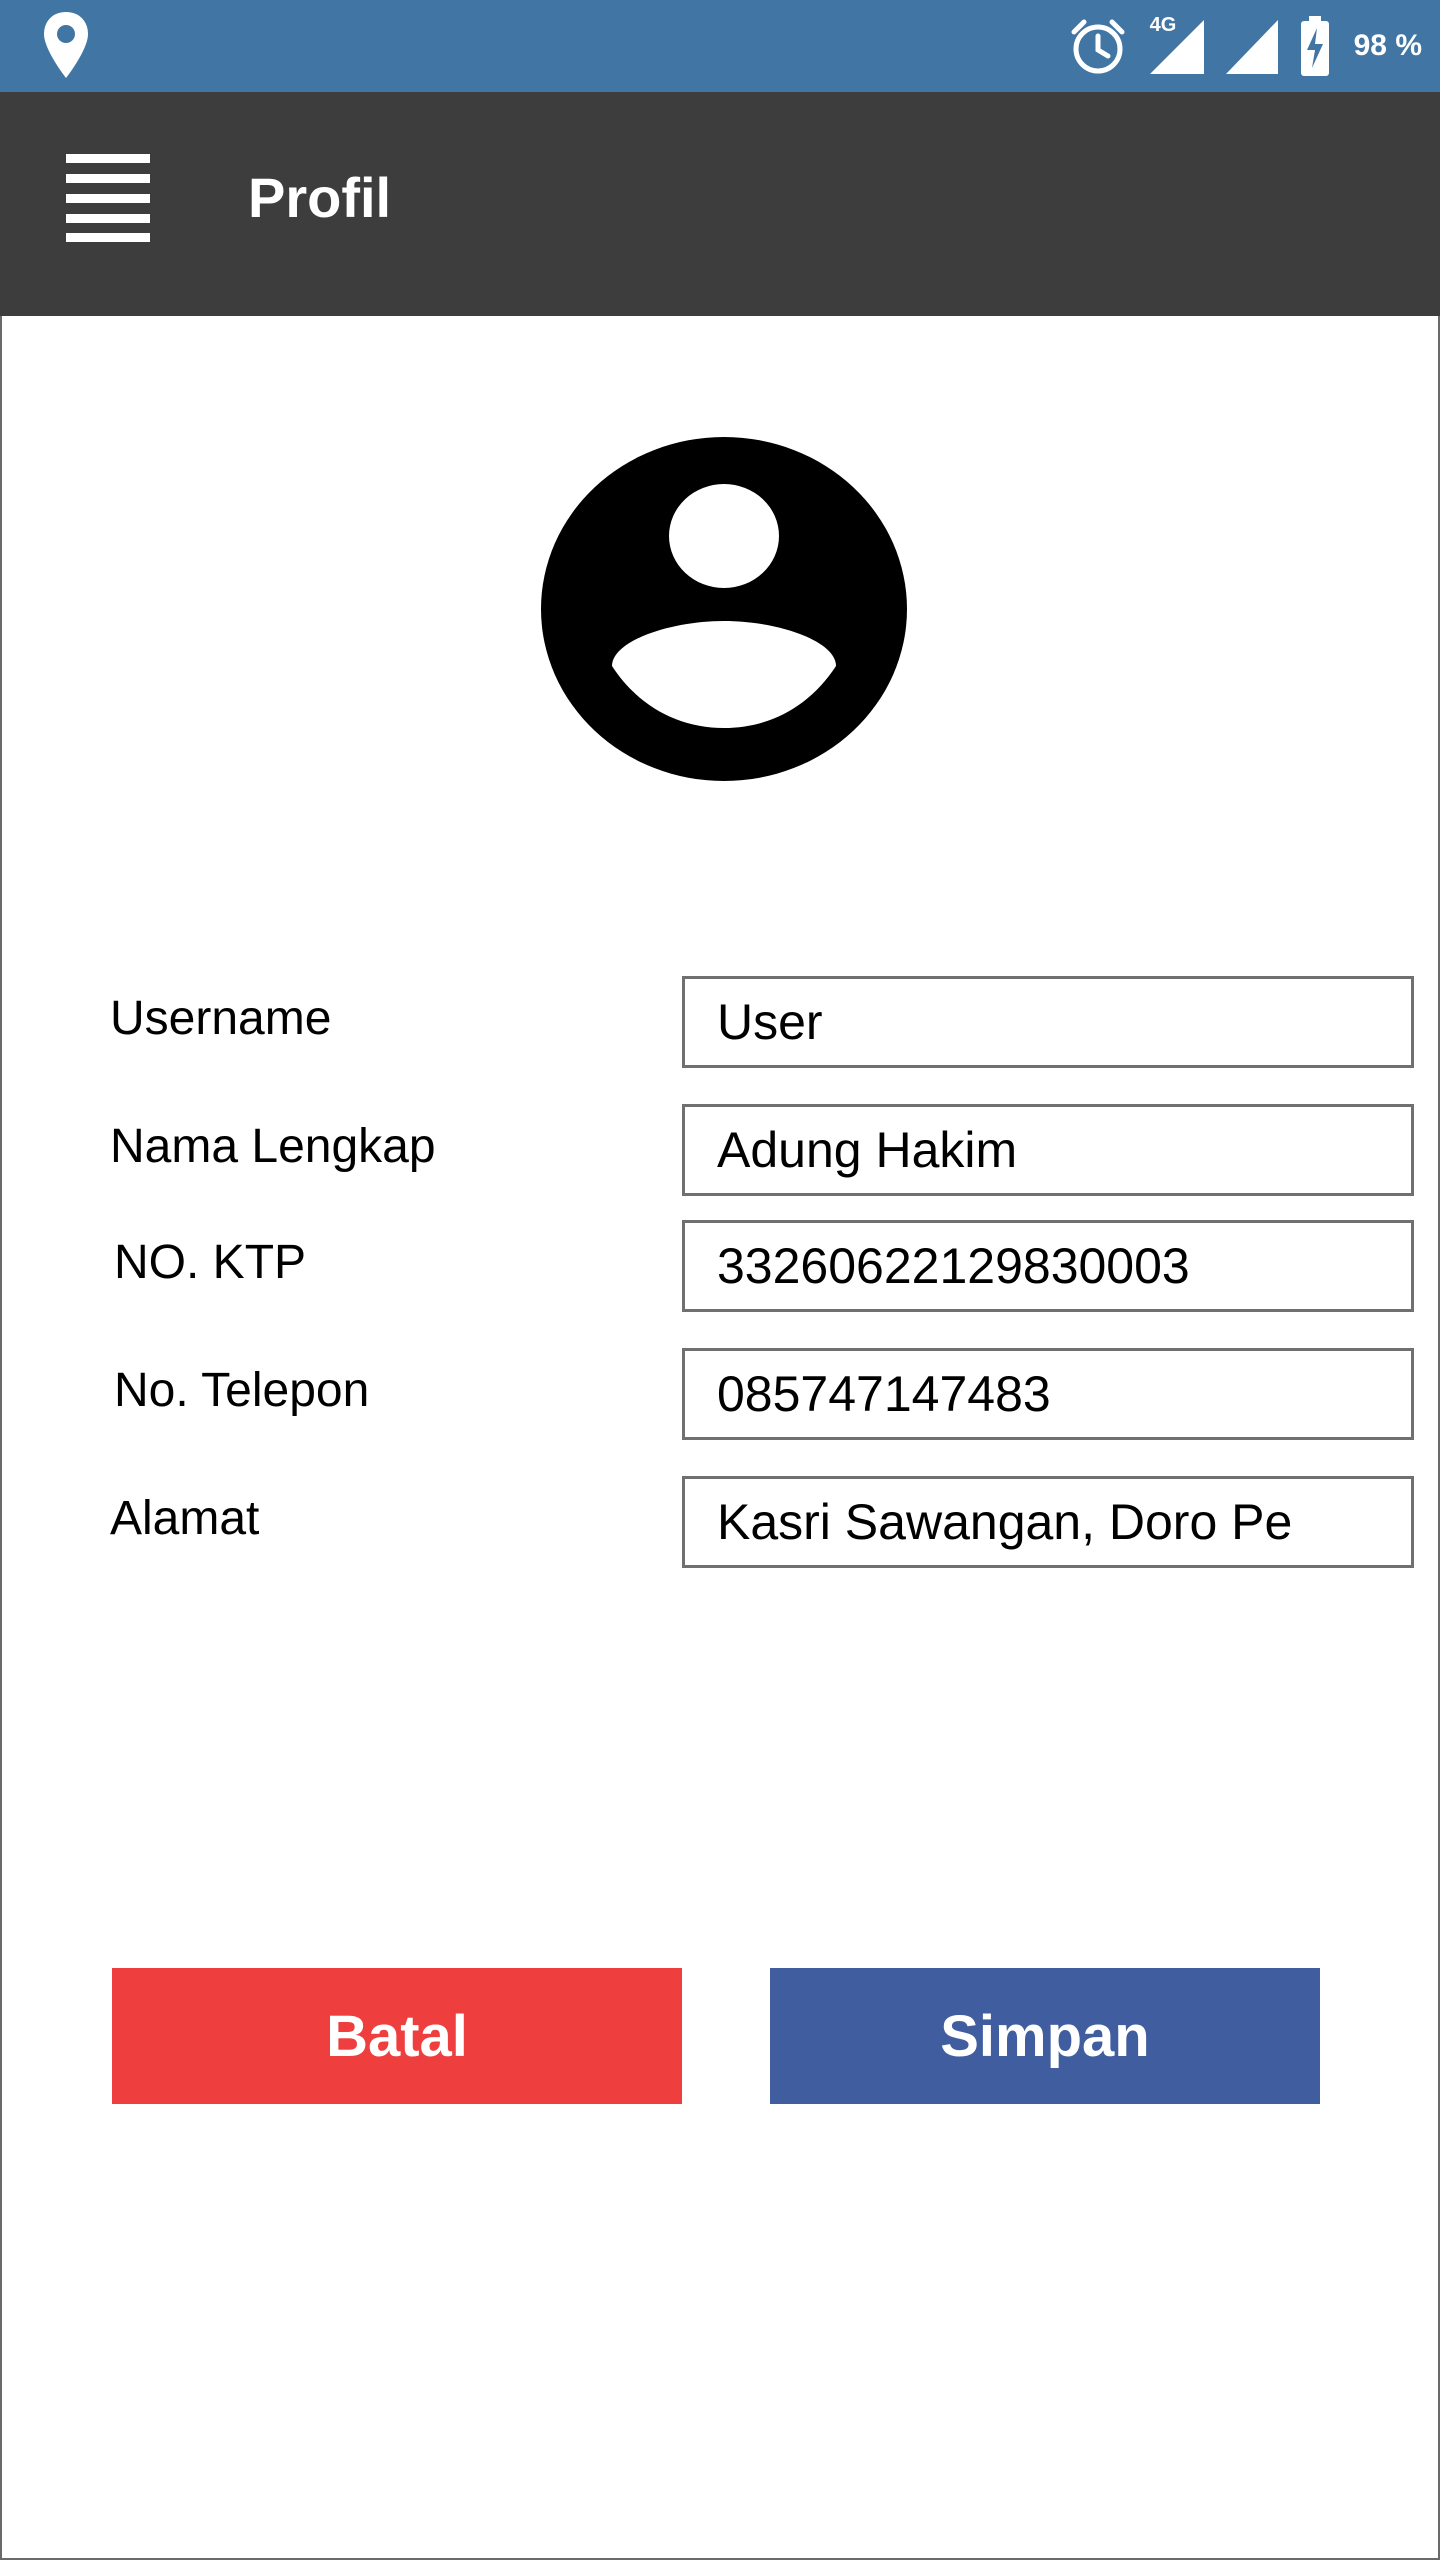 The image size is (1440, 2560). I want to click on full-name-label: Nama Lengkap, so click(273, 1146).